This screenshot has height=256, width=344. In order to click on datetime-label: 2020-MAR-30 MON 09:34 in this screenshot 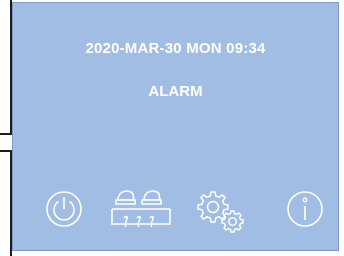, I will do `click(175, 48)`.